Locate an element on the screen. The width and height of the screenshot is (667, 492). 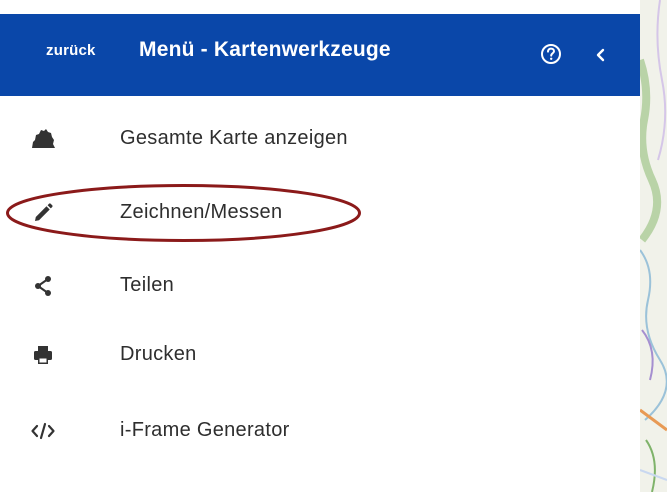
menu-item-print: Drucken is located at coordinates (320, 355).